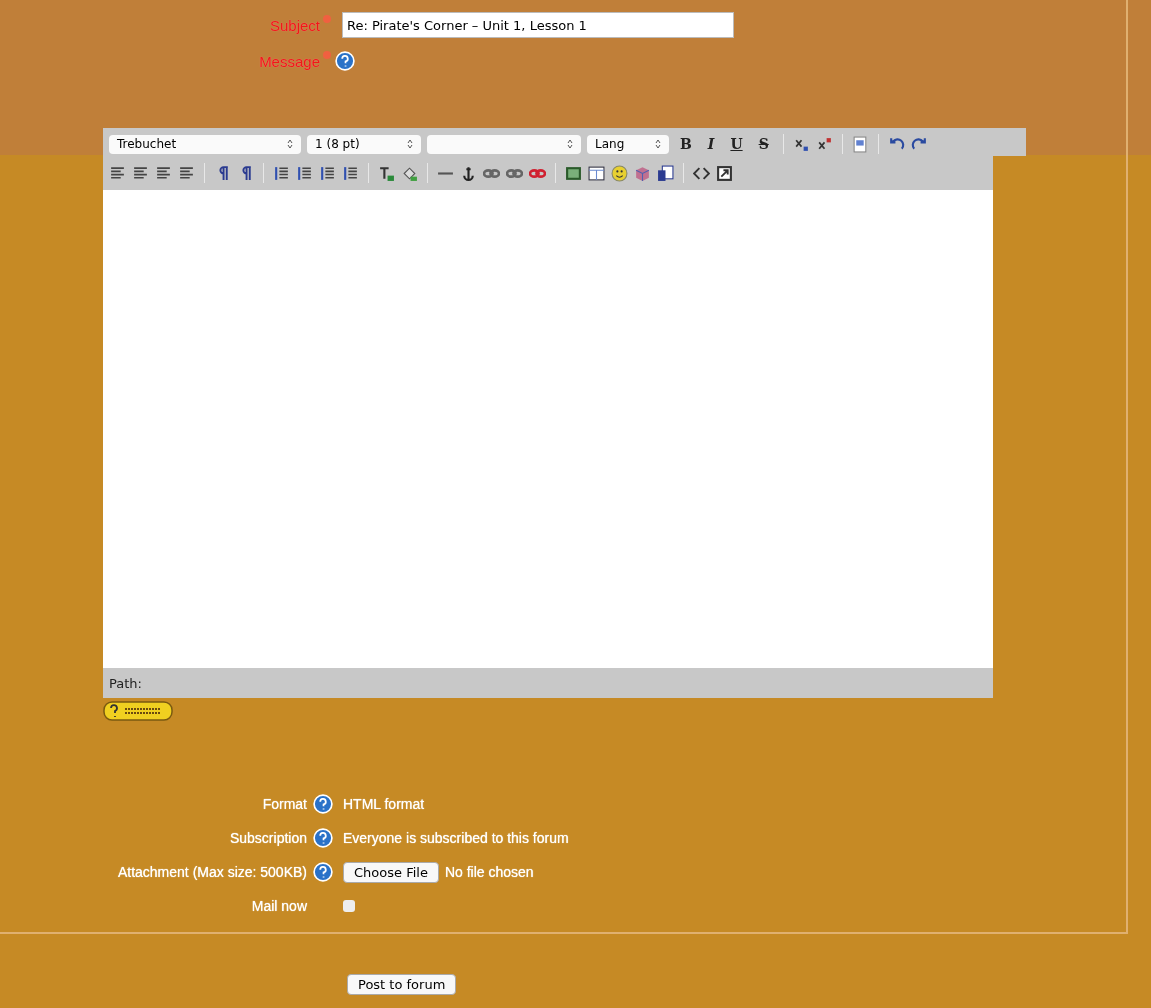 Image resolution: width=1151 pixels, height=1008 pixels. Describe the element at coordinates (294, 25) in the screenshot. I see `subject-label: Subject` at that location.